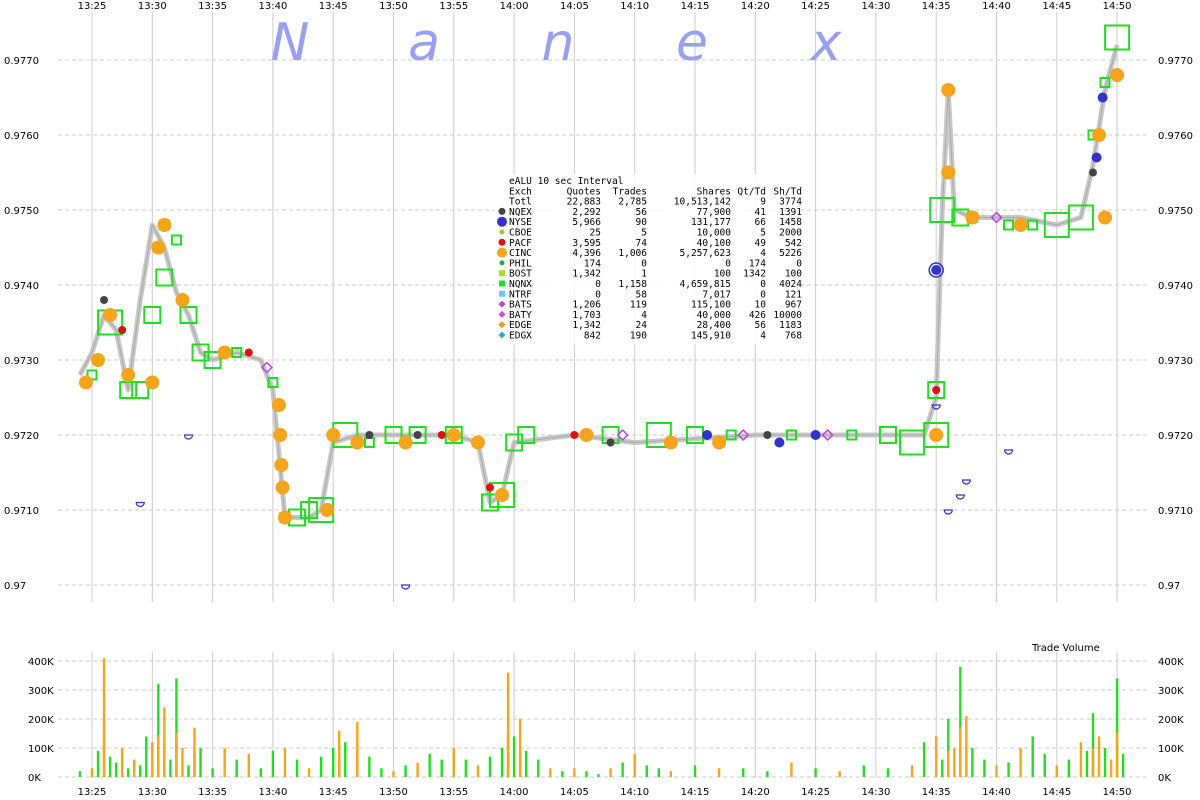 The width and height of the screenshot is (1200, 800). What do you see at coordinates (15, 586) in the screenshot?
I see `y-tick-label-left: 0.97` at bounding box center [15, 586].